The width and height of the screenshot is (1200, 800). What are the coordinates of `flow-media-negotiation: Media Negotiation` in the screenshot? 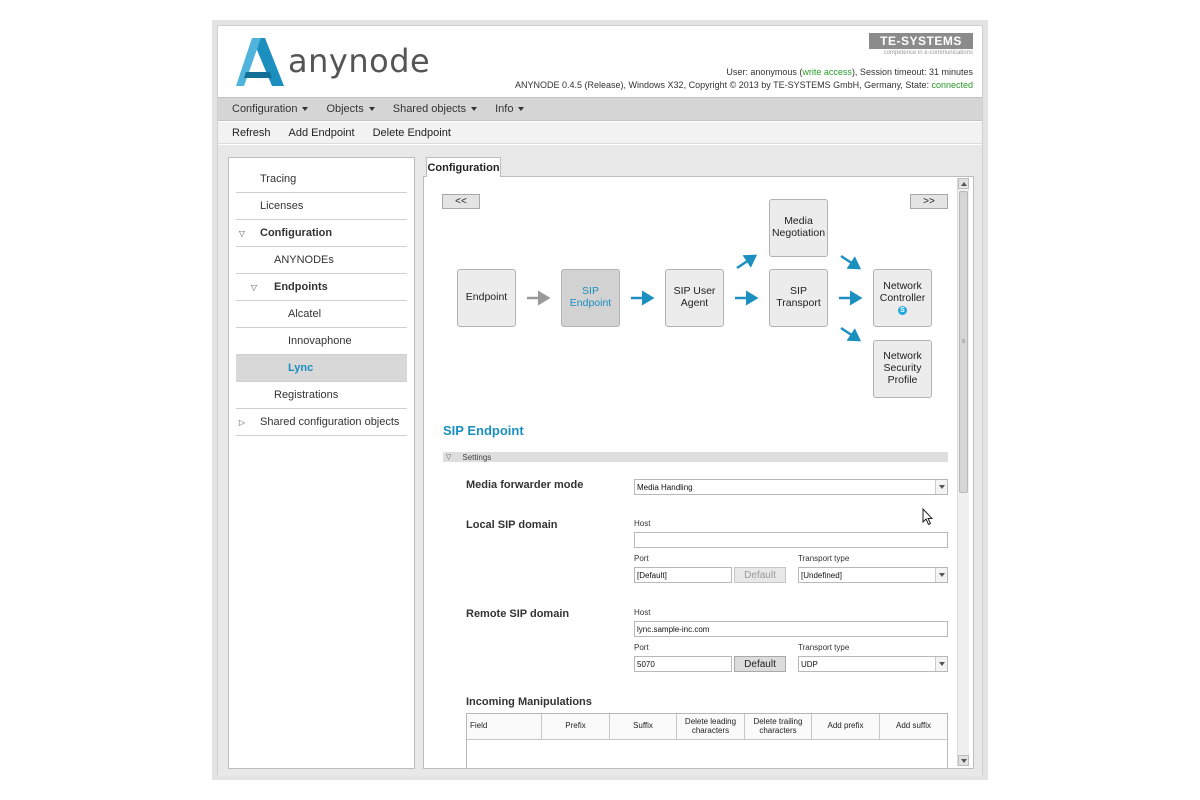 It's located at (798, 228).